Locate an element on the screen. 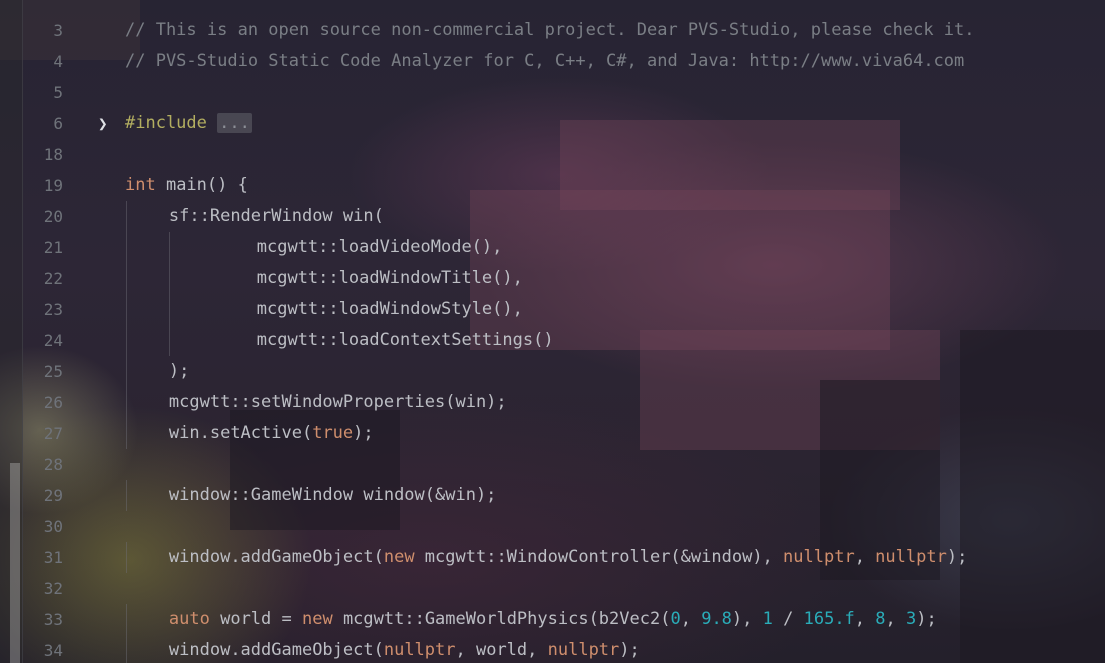  code-line: 22 mcgwtt::loadWindowTitle(), is located at coordinates (552, 278).